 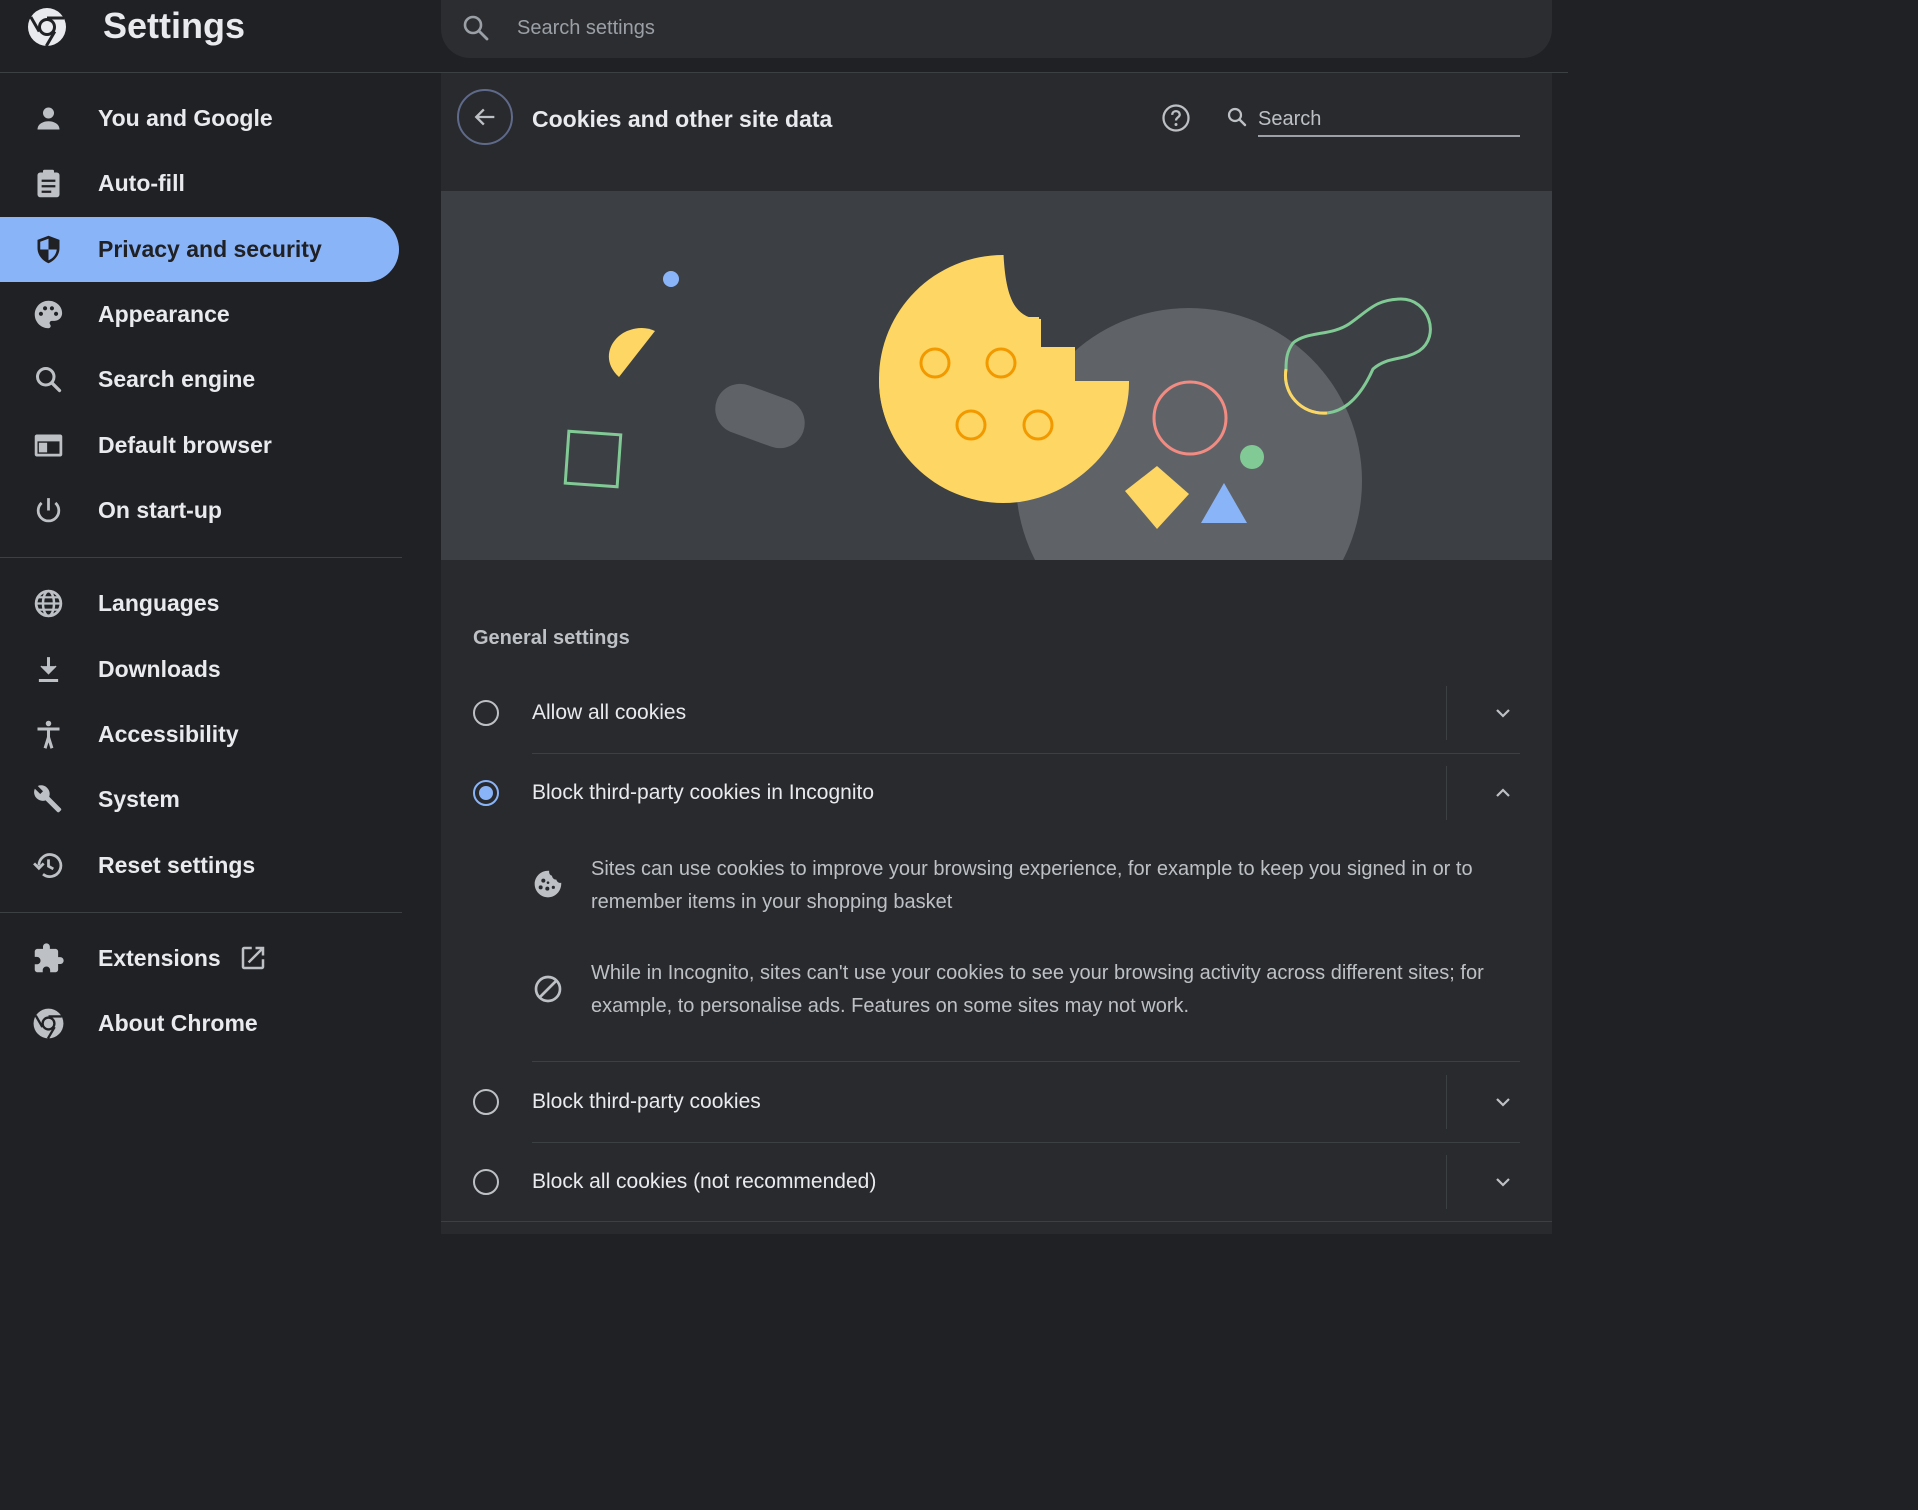 I want to click on sidebar-item-label: Downloads, so click(x=159, y=669).